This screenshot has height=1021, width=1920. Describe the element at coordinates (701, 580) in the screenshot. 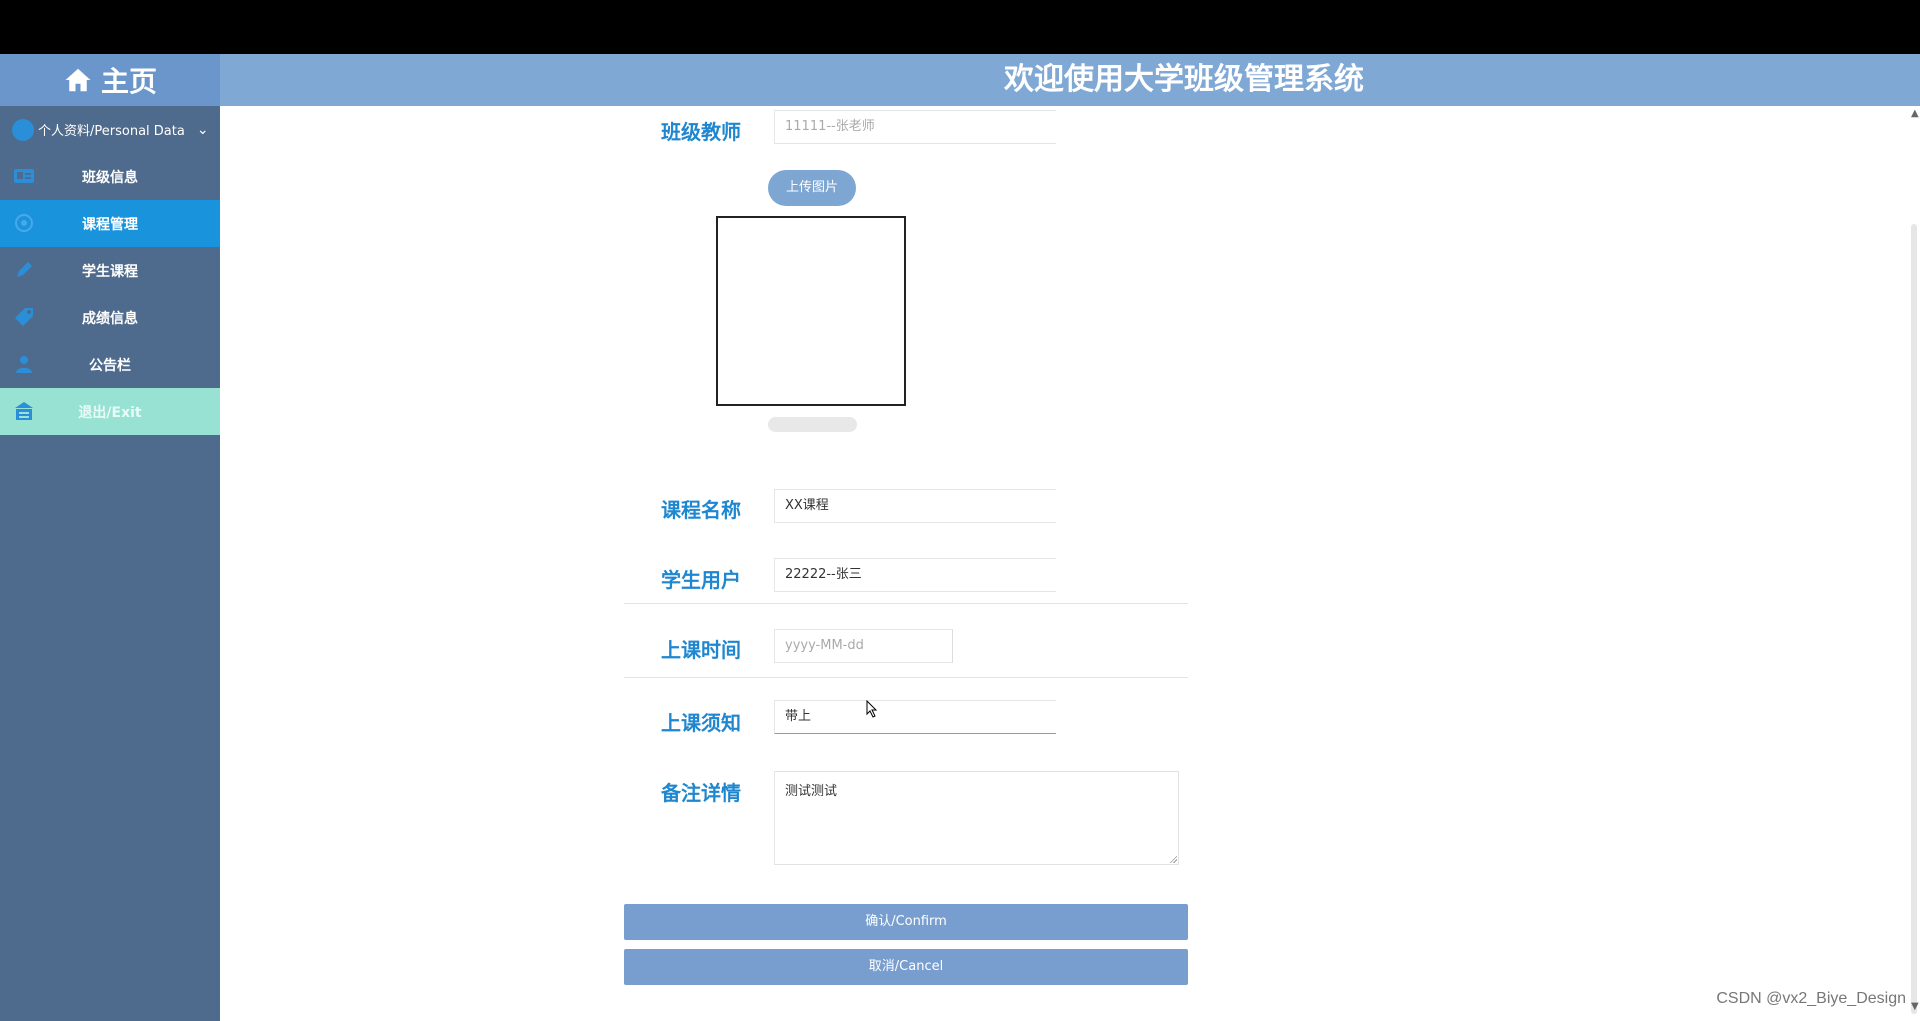

I see `student-user-label: 学生用户` at that location.